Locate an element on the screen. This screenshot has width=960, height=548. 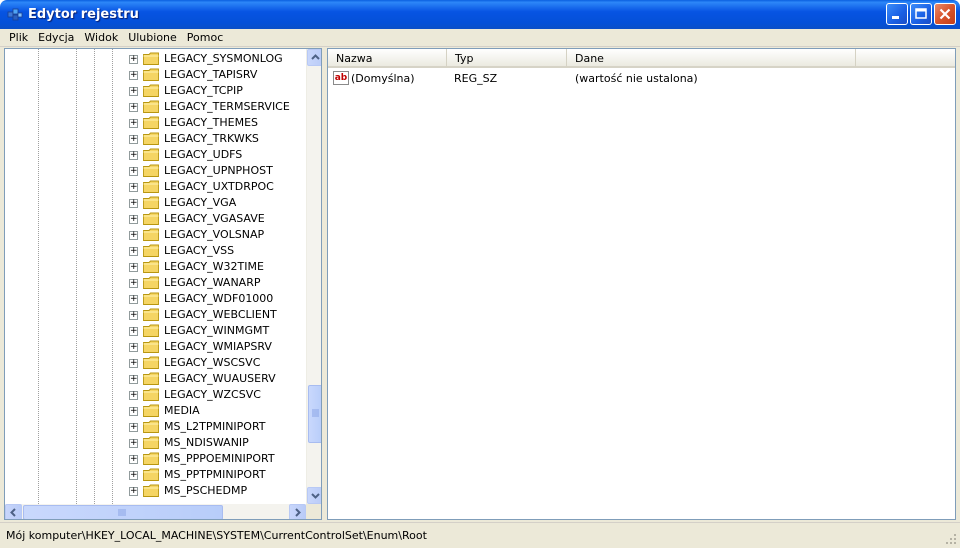
tree-item: + LEGACY_UXTDRPOC is located at coordinates (155, 187).